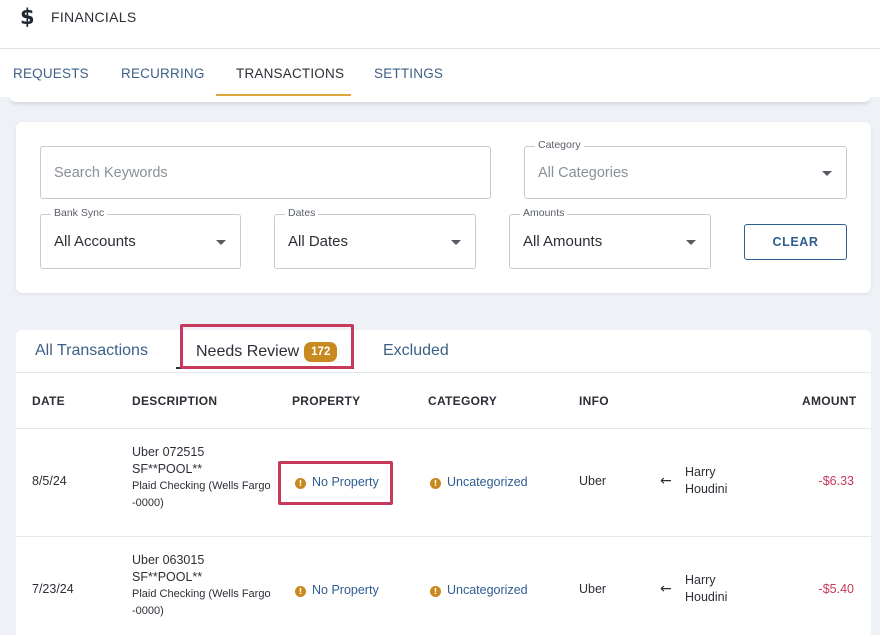 Image resolution: width=880 pixels, height=635 pixels. Describe the element at coordinates (836, 589) in the screenshot. I see `row-amount: -$5.40` at that location.